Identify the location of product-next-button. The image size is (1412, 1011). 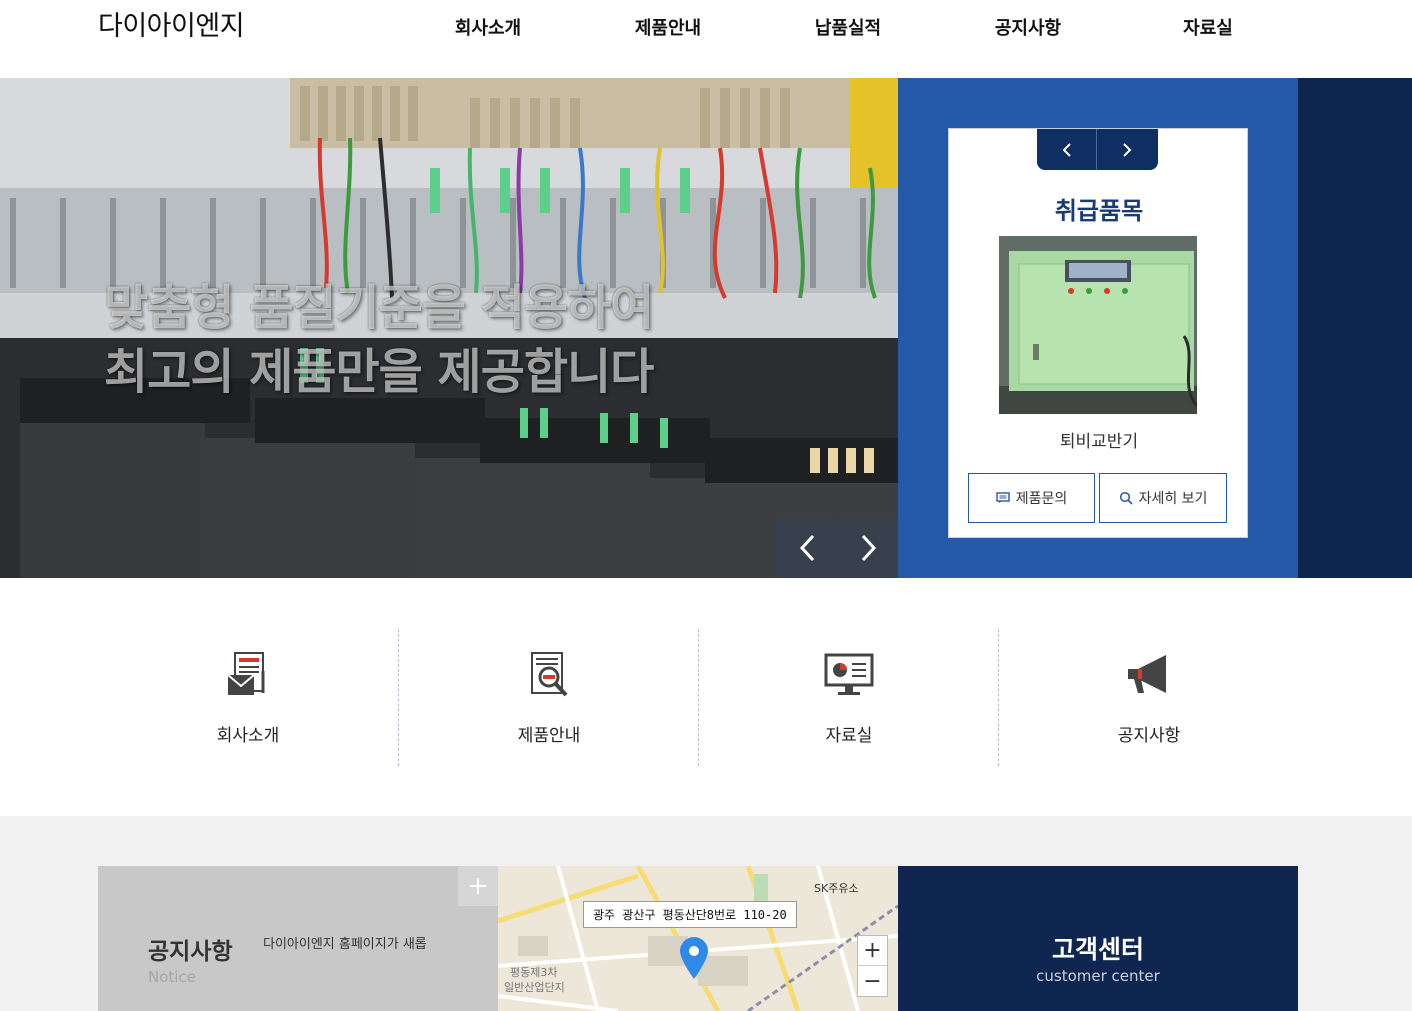
(1127, 149).